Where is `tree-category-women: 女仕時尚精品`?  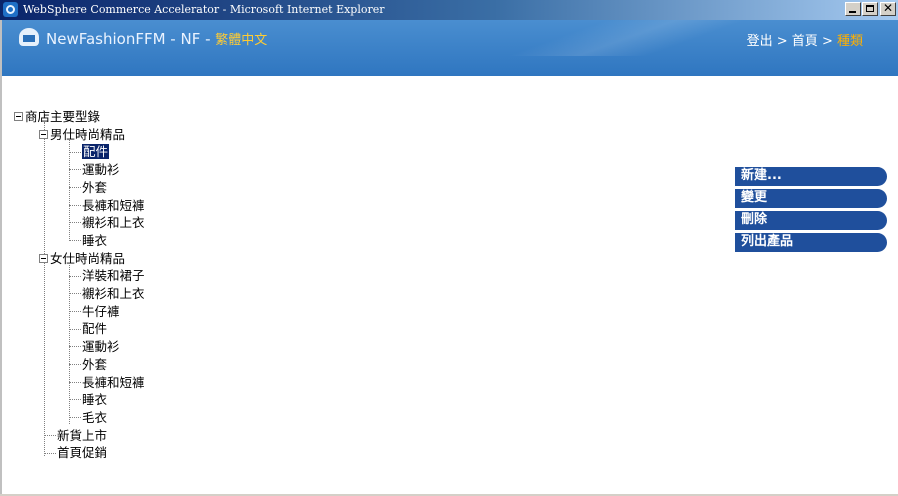 tree-category-women: 女仕時尚精品 is located at coordinates (87, 259).